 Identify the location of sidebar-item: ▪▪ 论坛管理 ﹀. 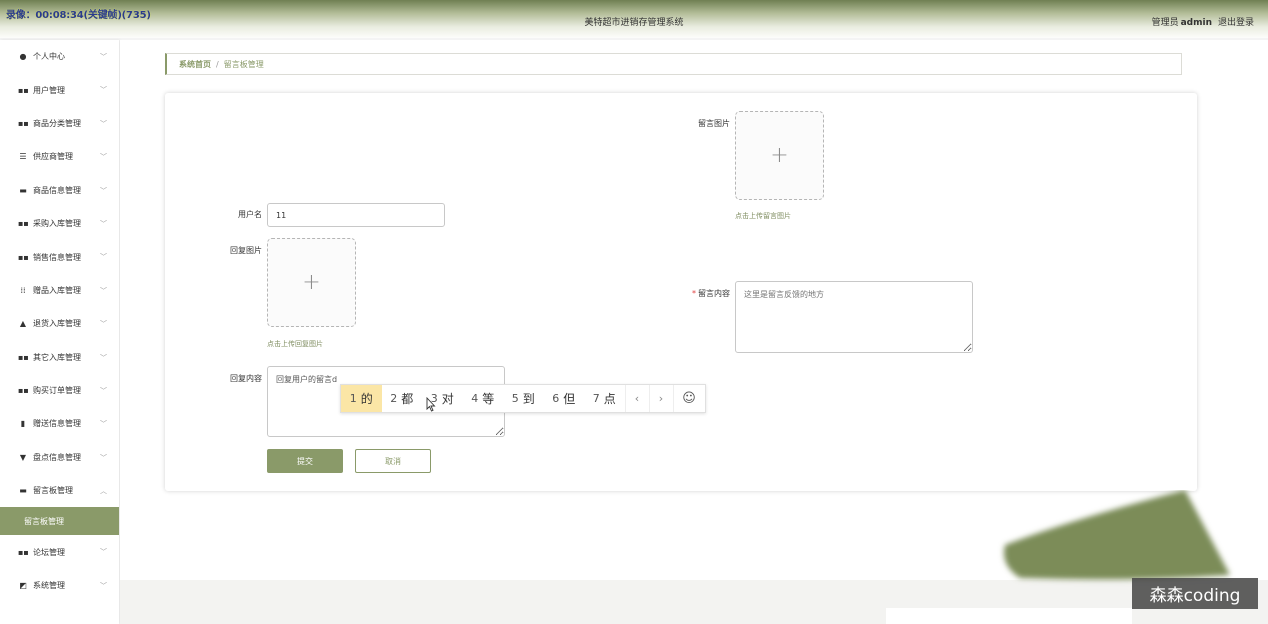
(59, 551).